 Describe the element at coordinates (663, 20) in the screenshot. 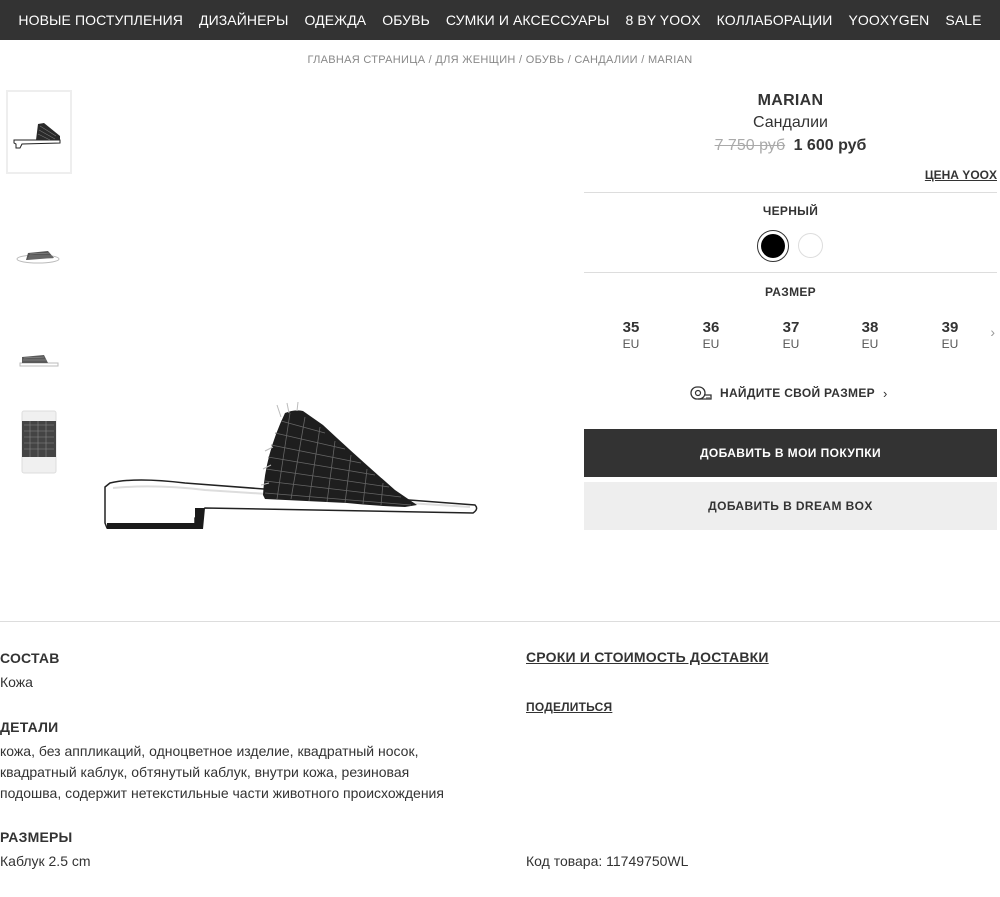

I see `nav-8-by-yoox: 8 BY YOOX` at that location.